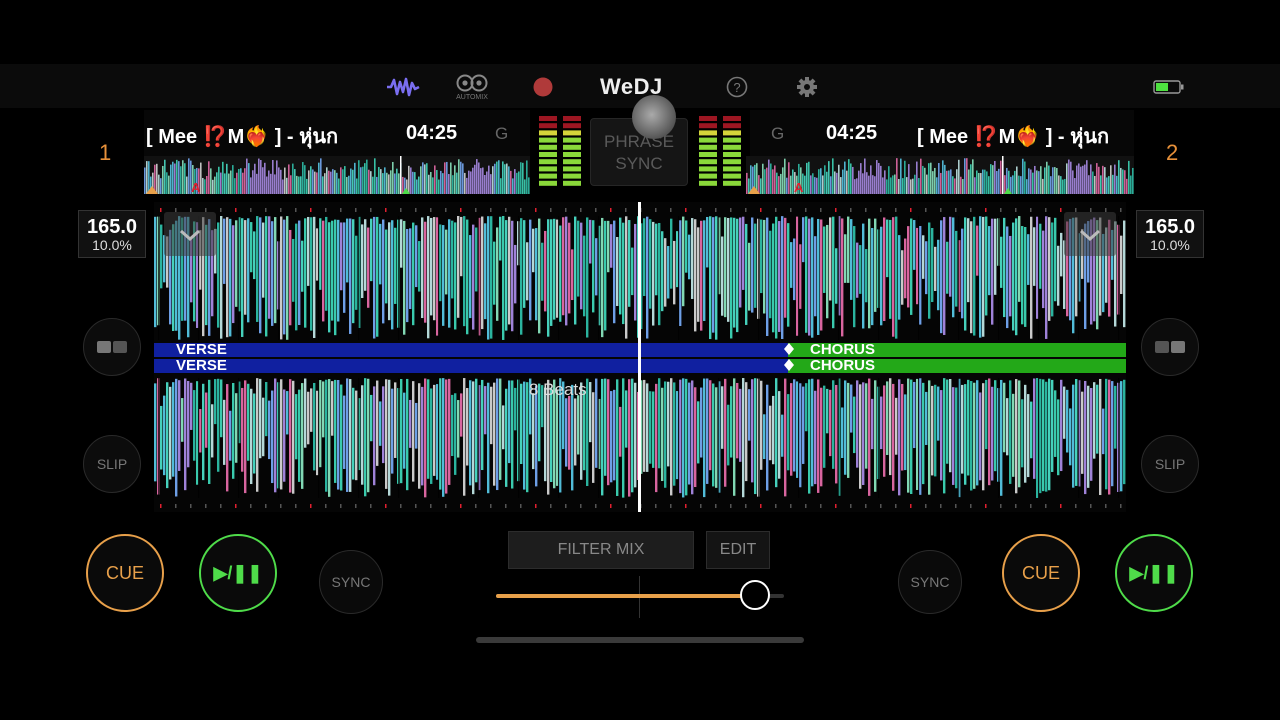  What do you see at coordinates (112, 464) in the screenshot?
I see `deck1-slip-button: SLIP` at bounding box center [112, 464].